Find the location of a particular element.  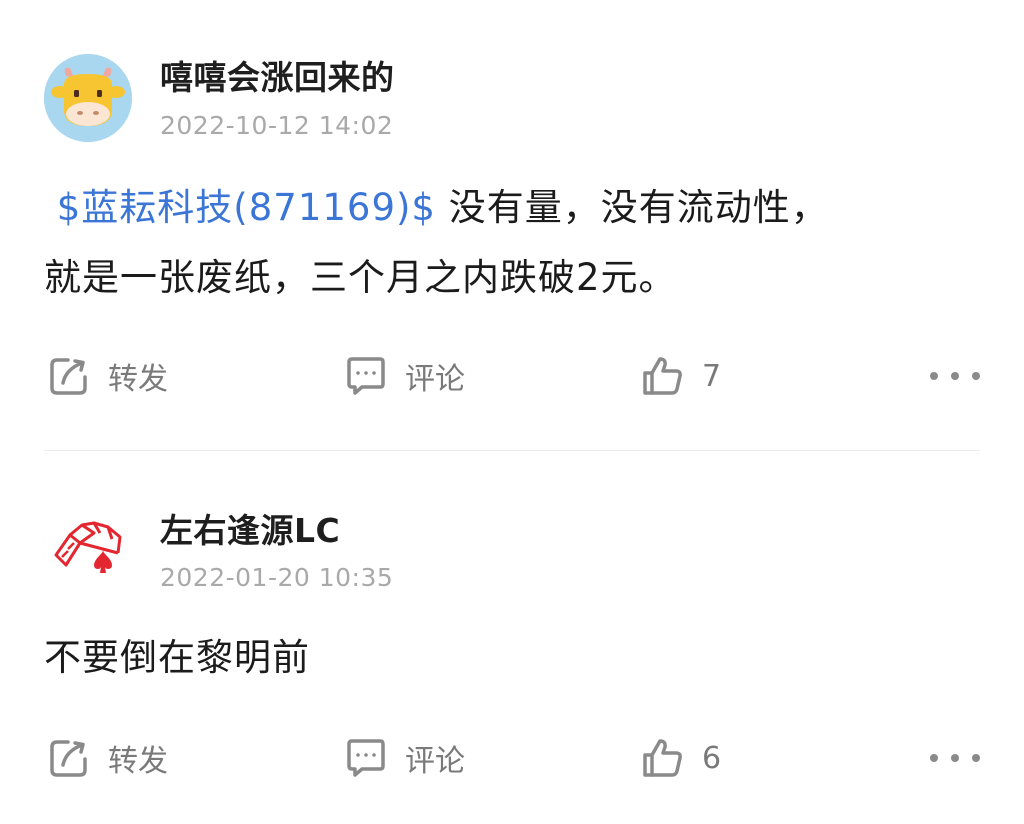

like-button: 6 is located at coordinates (680, 758).